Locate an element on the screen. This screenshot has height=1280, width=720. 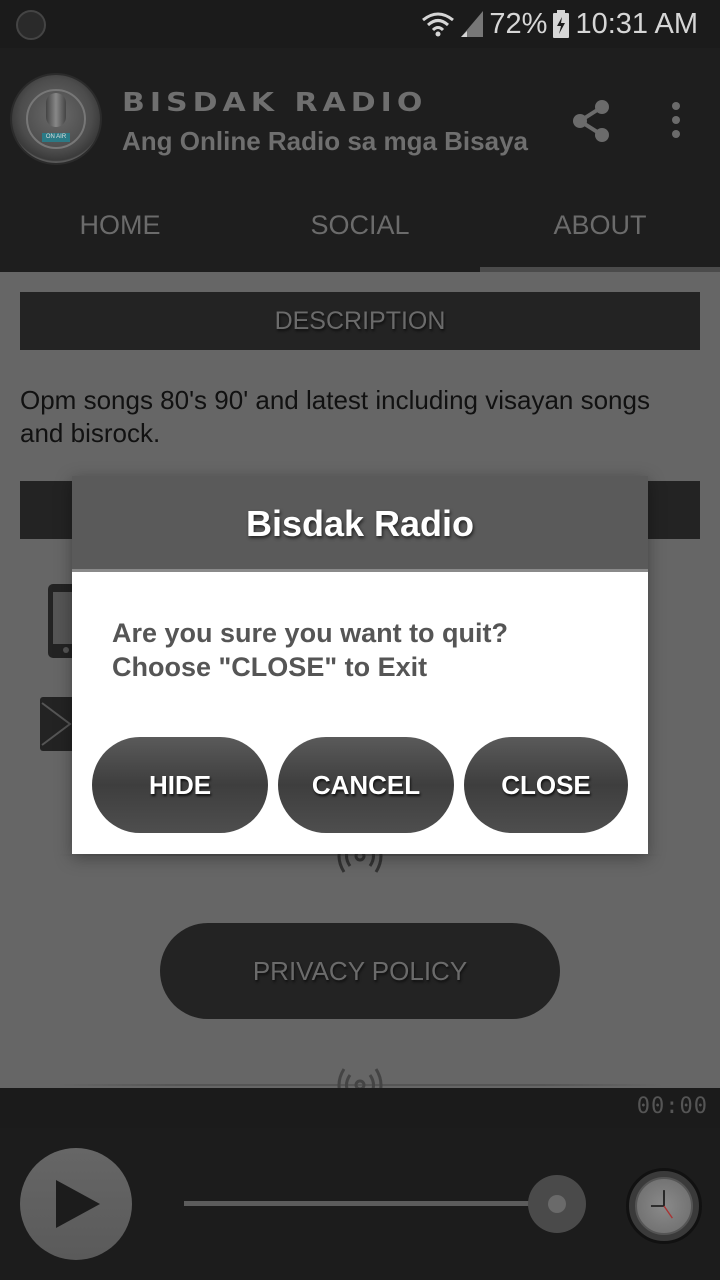
volume-slider-track is located at coordinates (362, 1203).